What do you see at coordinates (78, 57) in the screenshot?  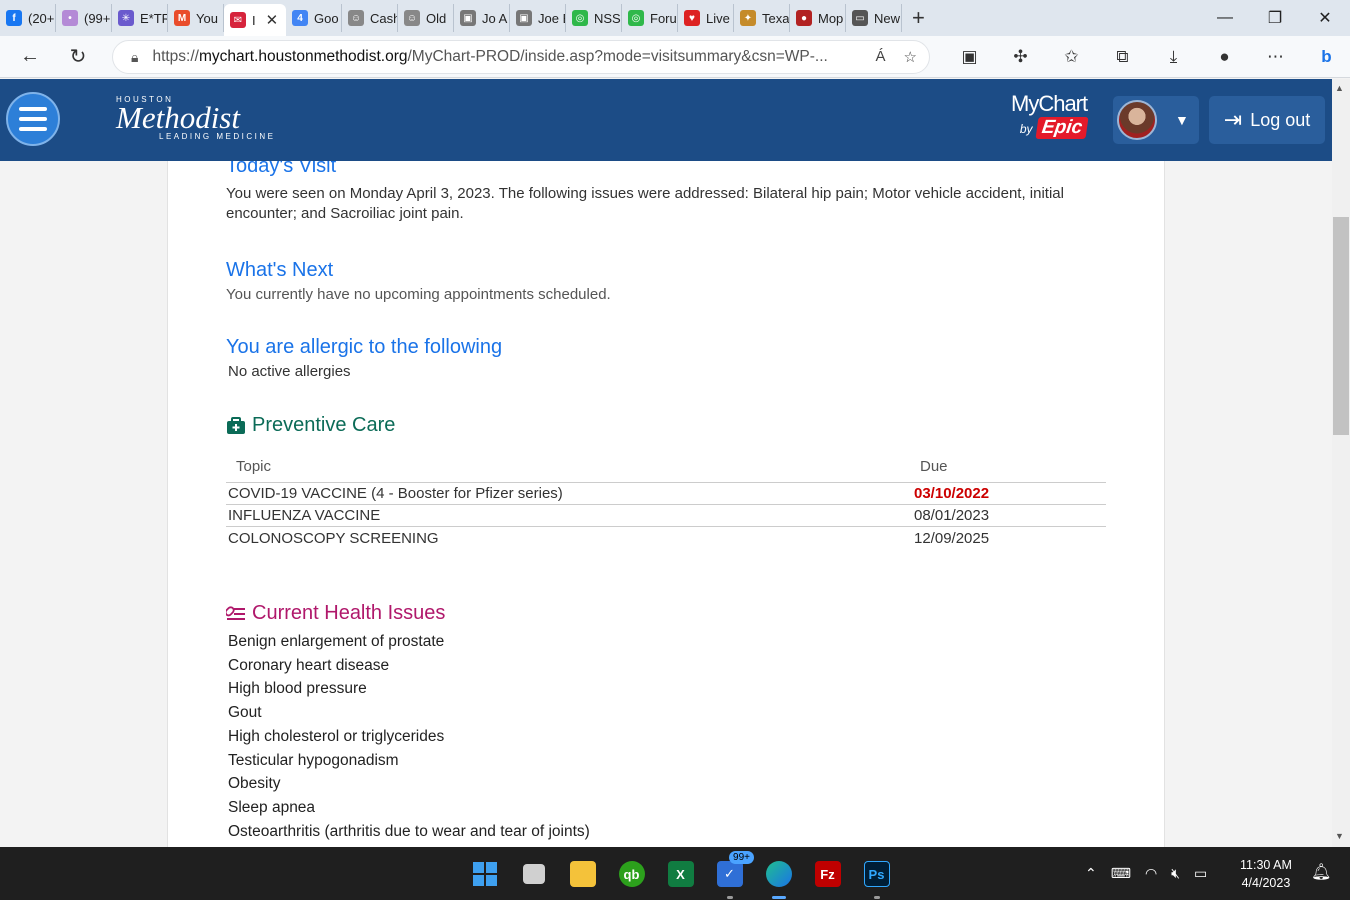 I see `refresh-button: ↻` at bounding box center [78, 57].